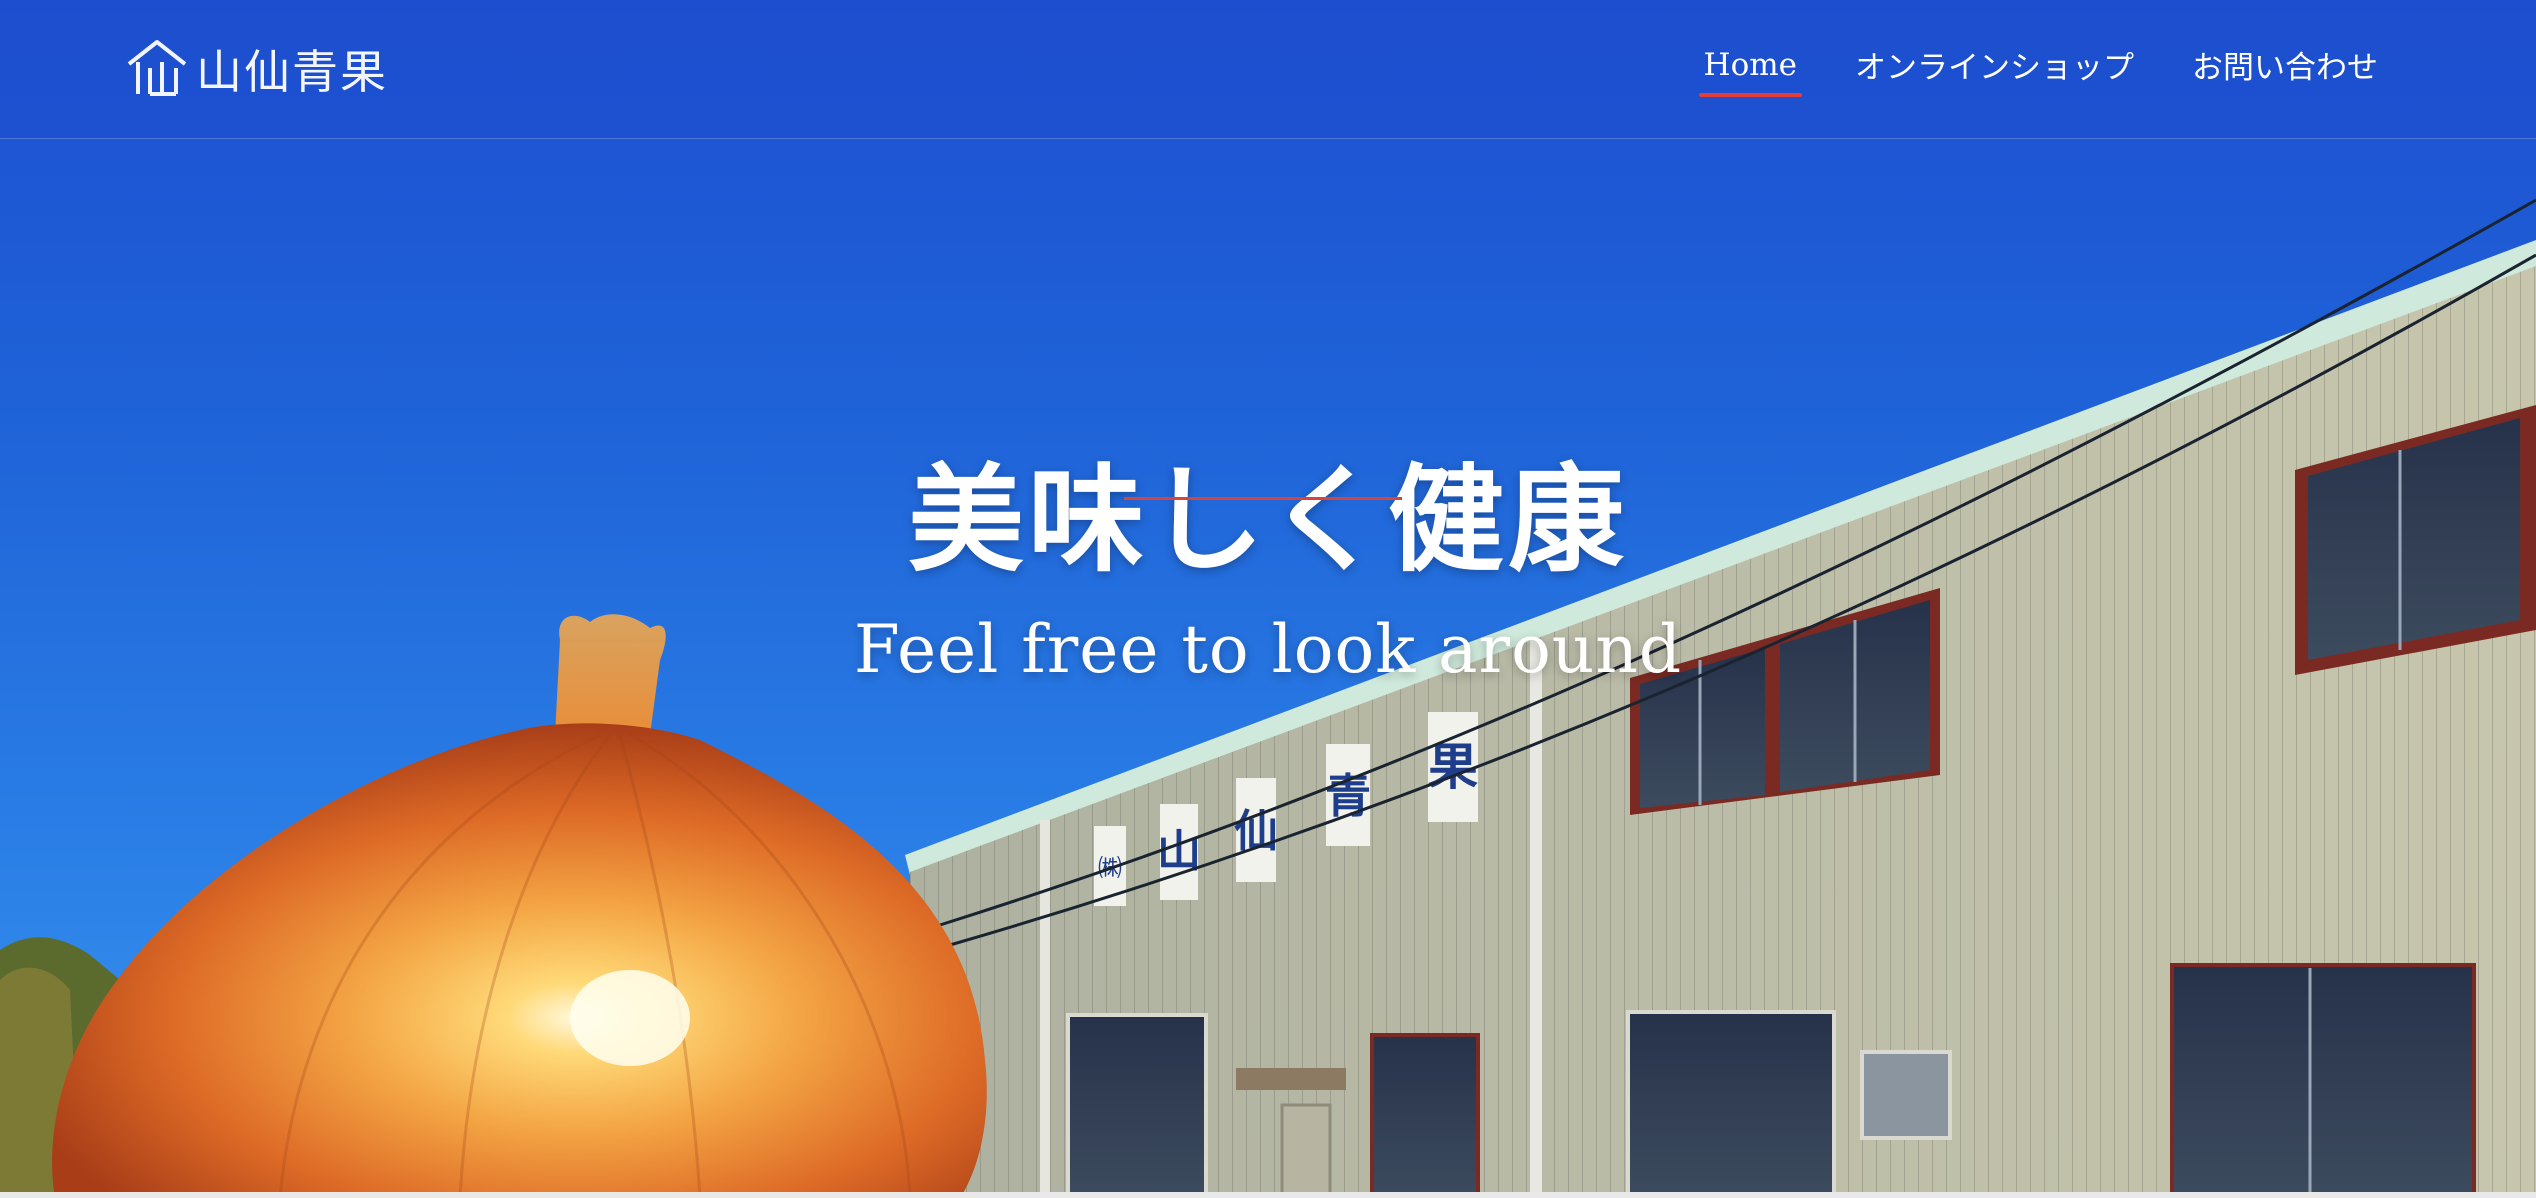  Describe the element at coordinates (157, 68) in the screenshot. I see `mountain-house-icon` at that location.